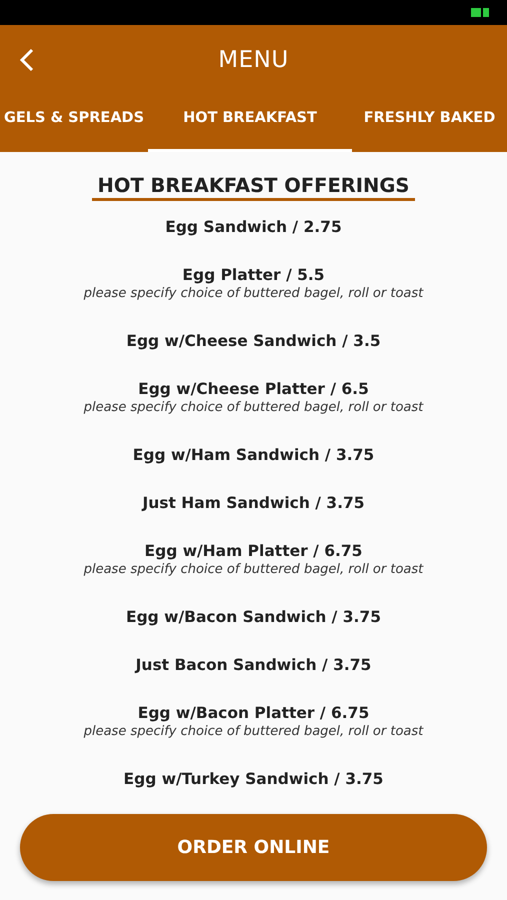 Image resolution: width=507 pixels, height=900 pixels. Describe the element at coordinates (253, 455) in the screenshot. I see `item-name: Egg w/Ham Sandwich / 3.75` at that location.